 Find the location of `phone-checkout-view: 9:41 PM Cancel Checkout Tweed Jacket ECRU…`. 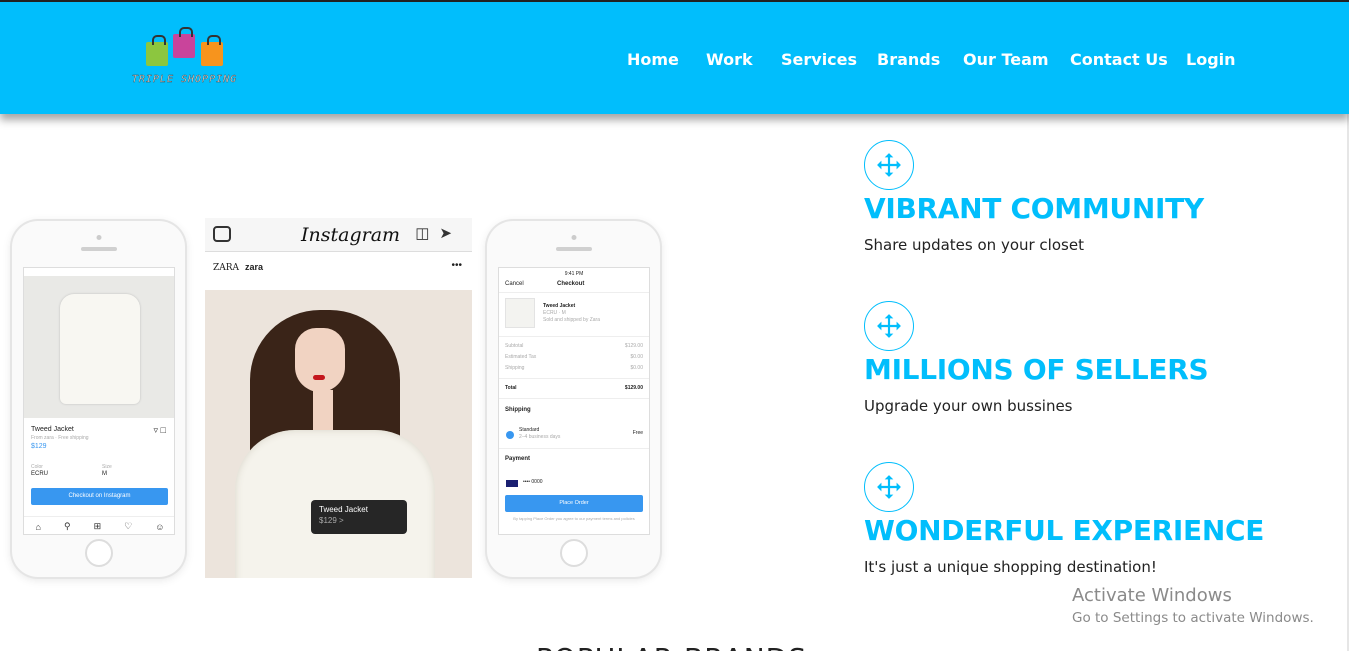

phone-checkout-view: 9:41 PM Cancel Checkout Tweed Jacket ECRU… is located at coordinates (573, 399).